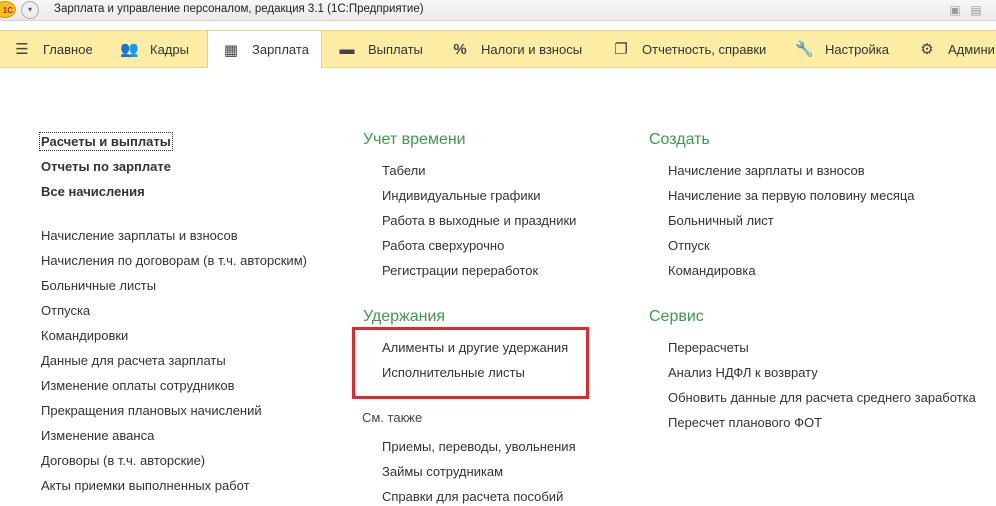  What do you see at coordinates (791, 195) in the screenshot?
I see `link-create-first-half-accrual: Начисление за первую половину месяца` at bounding box center [791, 195].